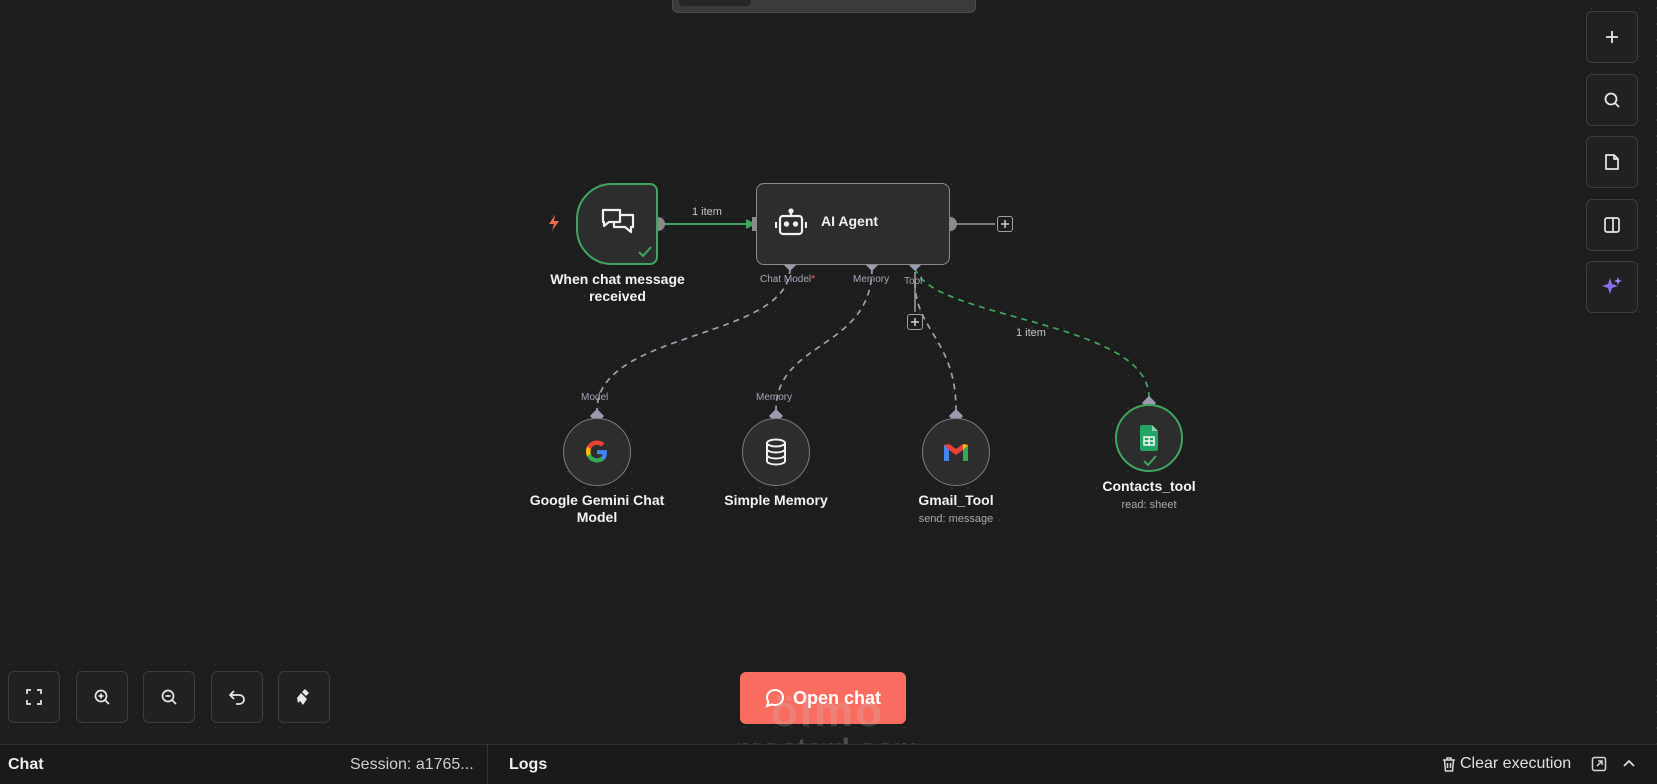  I want to click on agent-title: AI Agent, so click(850, 221).